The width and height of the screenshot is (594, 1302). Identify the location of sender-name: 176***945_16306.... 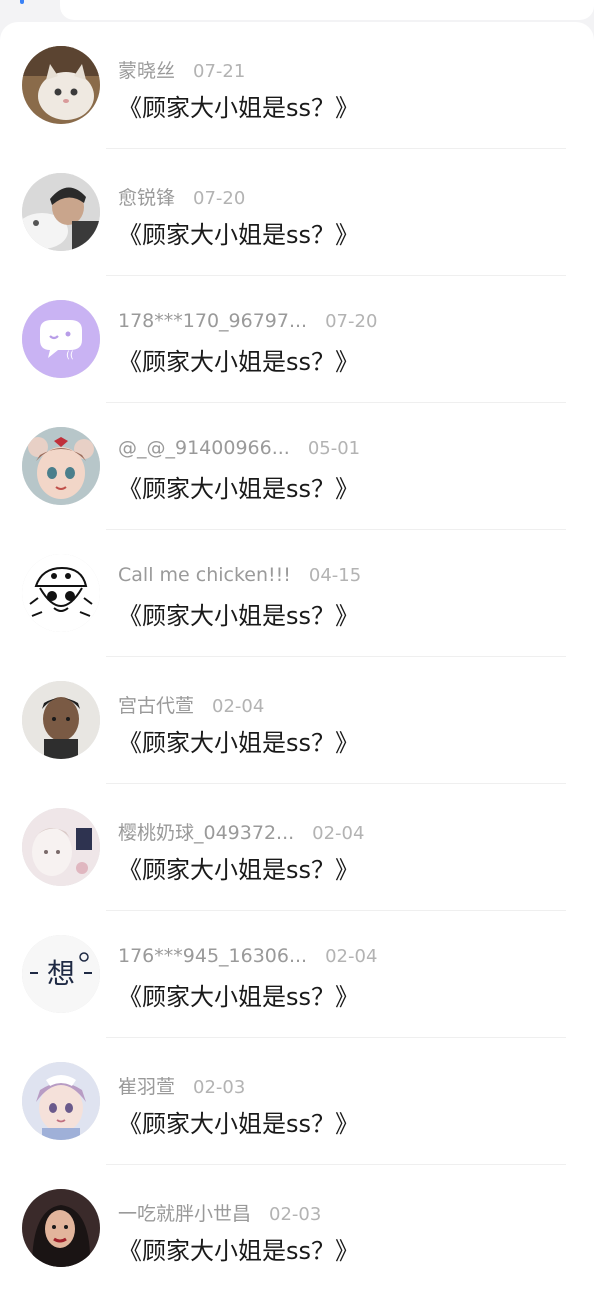
(212, 956).